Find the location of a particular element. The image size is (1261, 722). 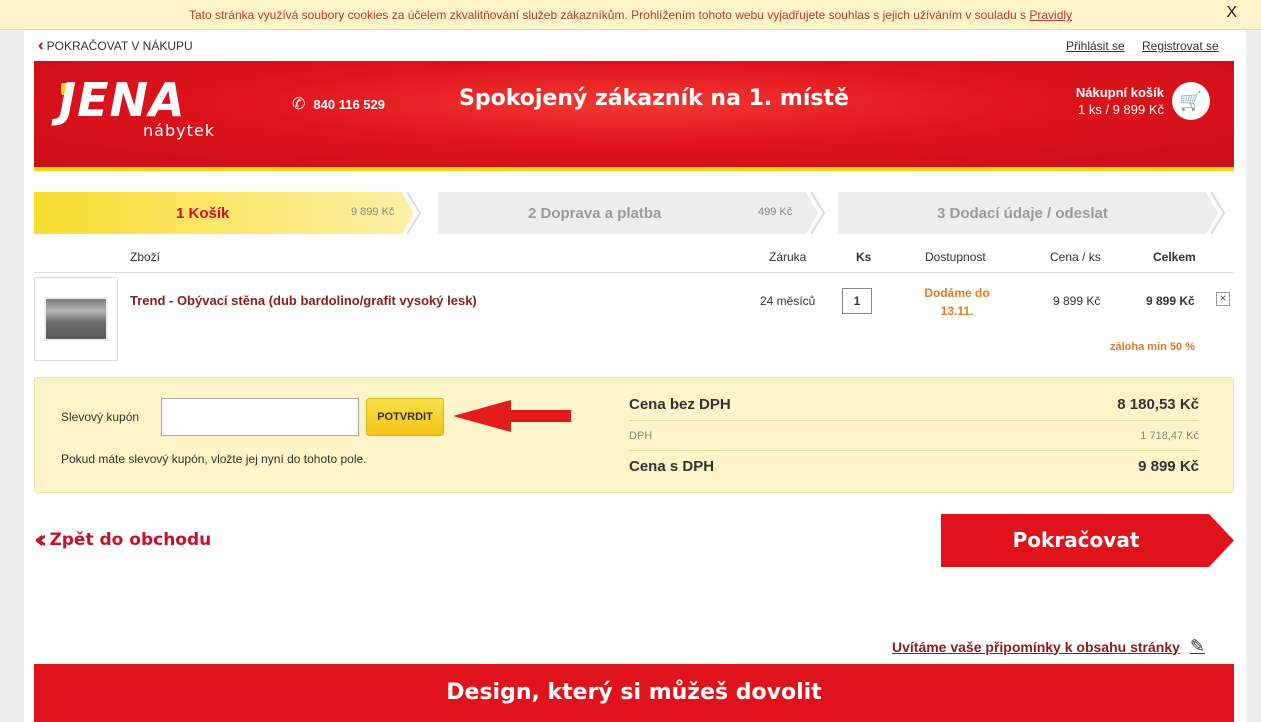

row-total-price: 9 899 Kč is located at coordinates (1170, 301).